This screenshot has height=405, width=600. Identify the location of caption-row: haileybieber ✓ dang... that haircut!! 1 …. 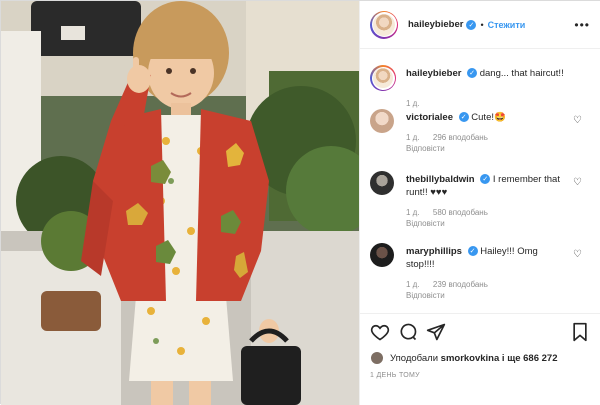
(481, 89).